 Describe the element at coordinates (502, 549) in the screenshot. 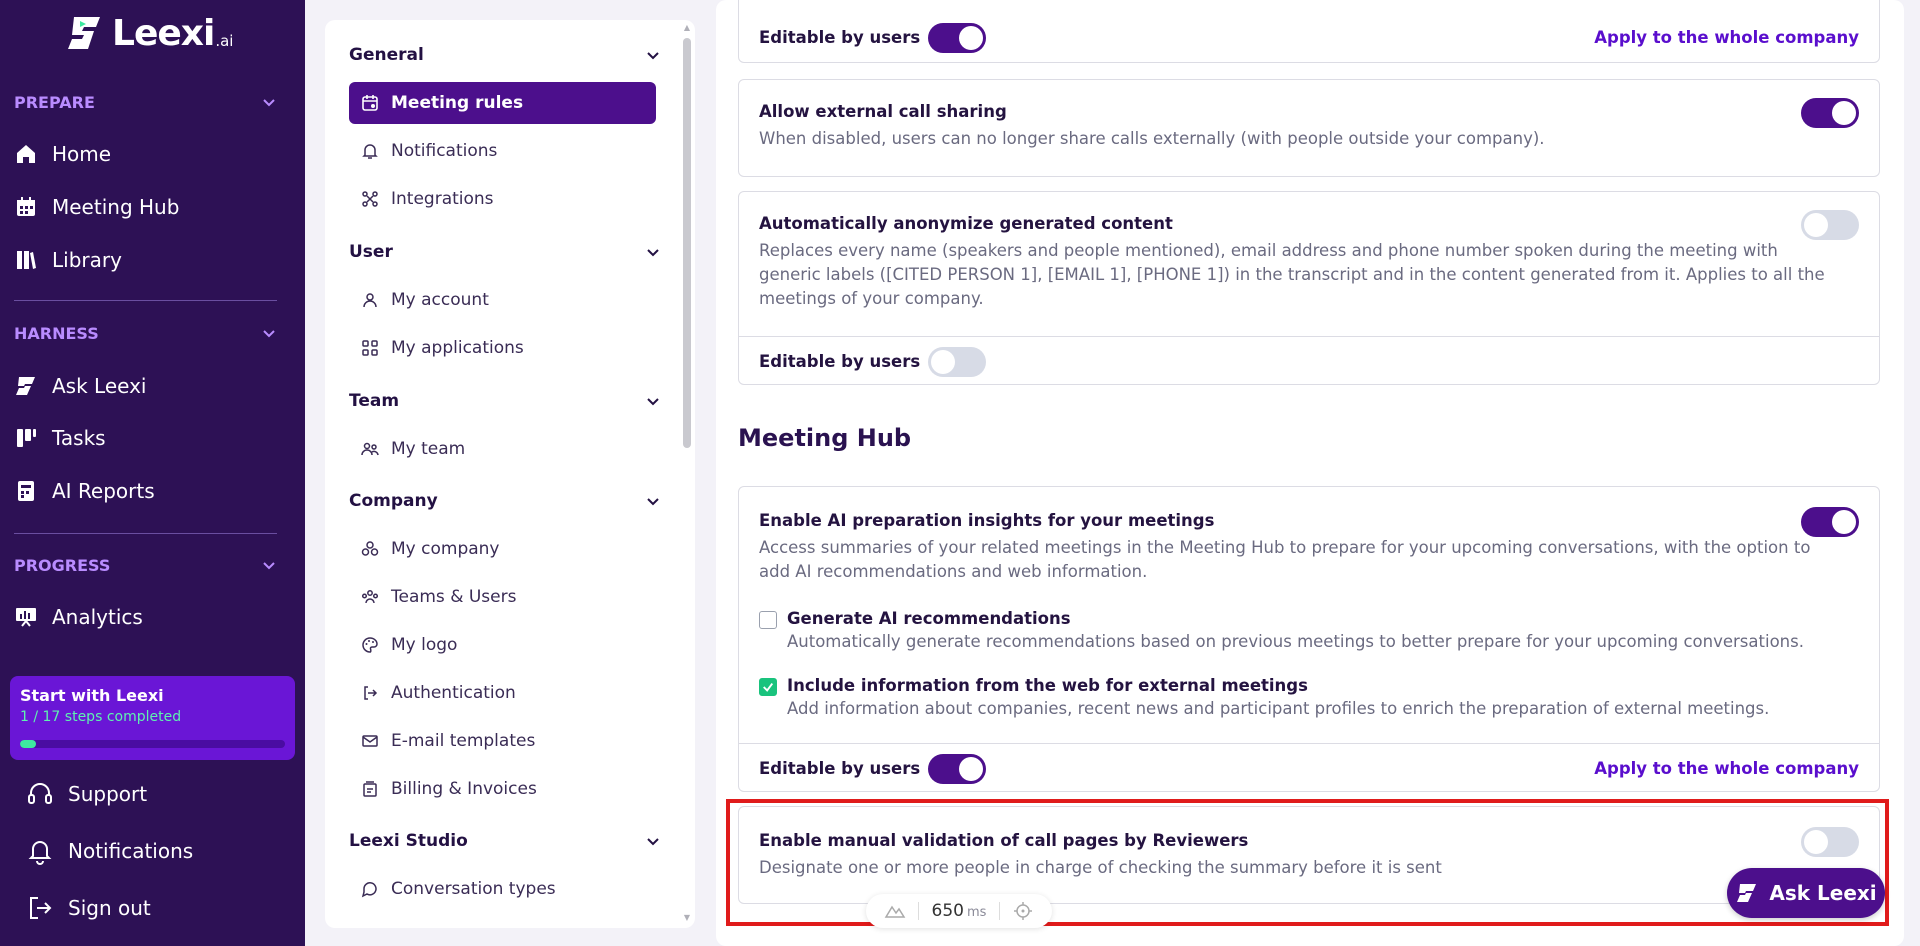

I see `settings-item-my-company: My company` at that location.